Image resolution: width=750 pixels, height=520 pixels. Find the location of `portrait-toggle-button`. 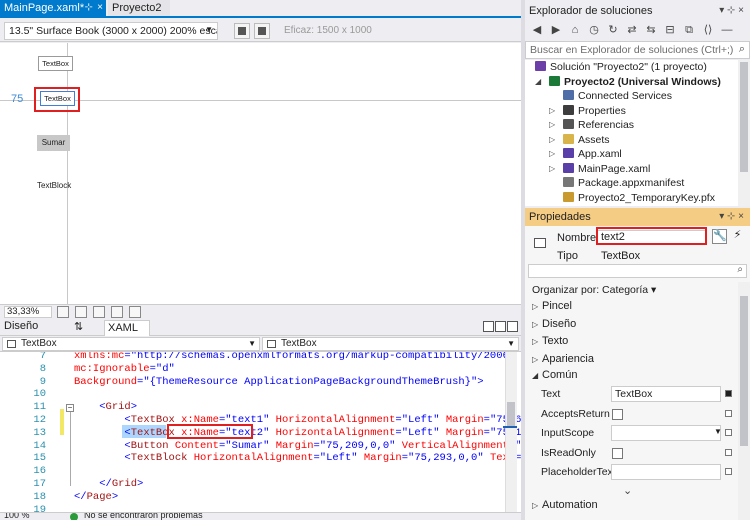

portrait-toggle-button is located at coordinates (262, 31).